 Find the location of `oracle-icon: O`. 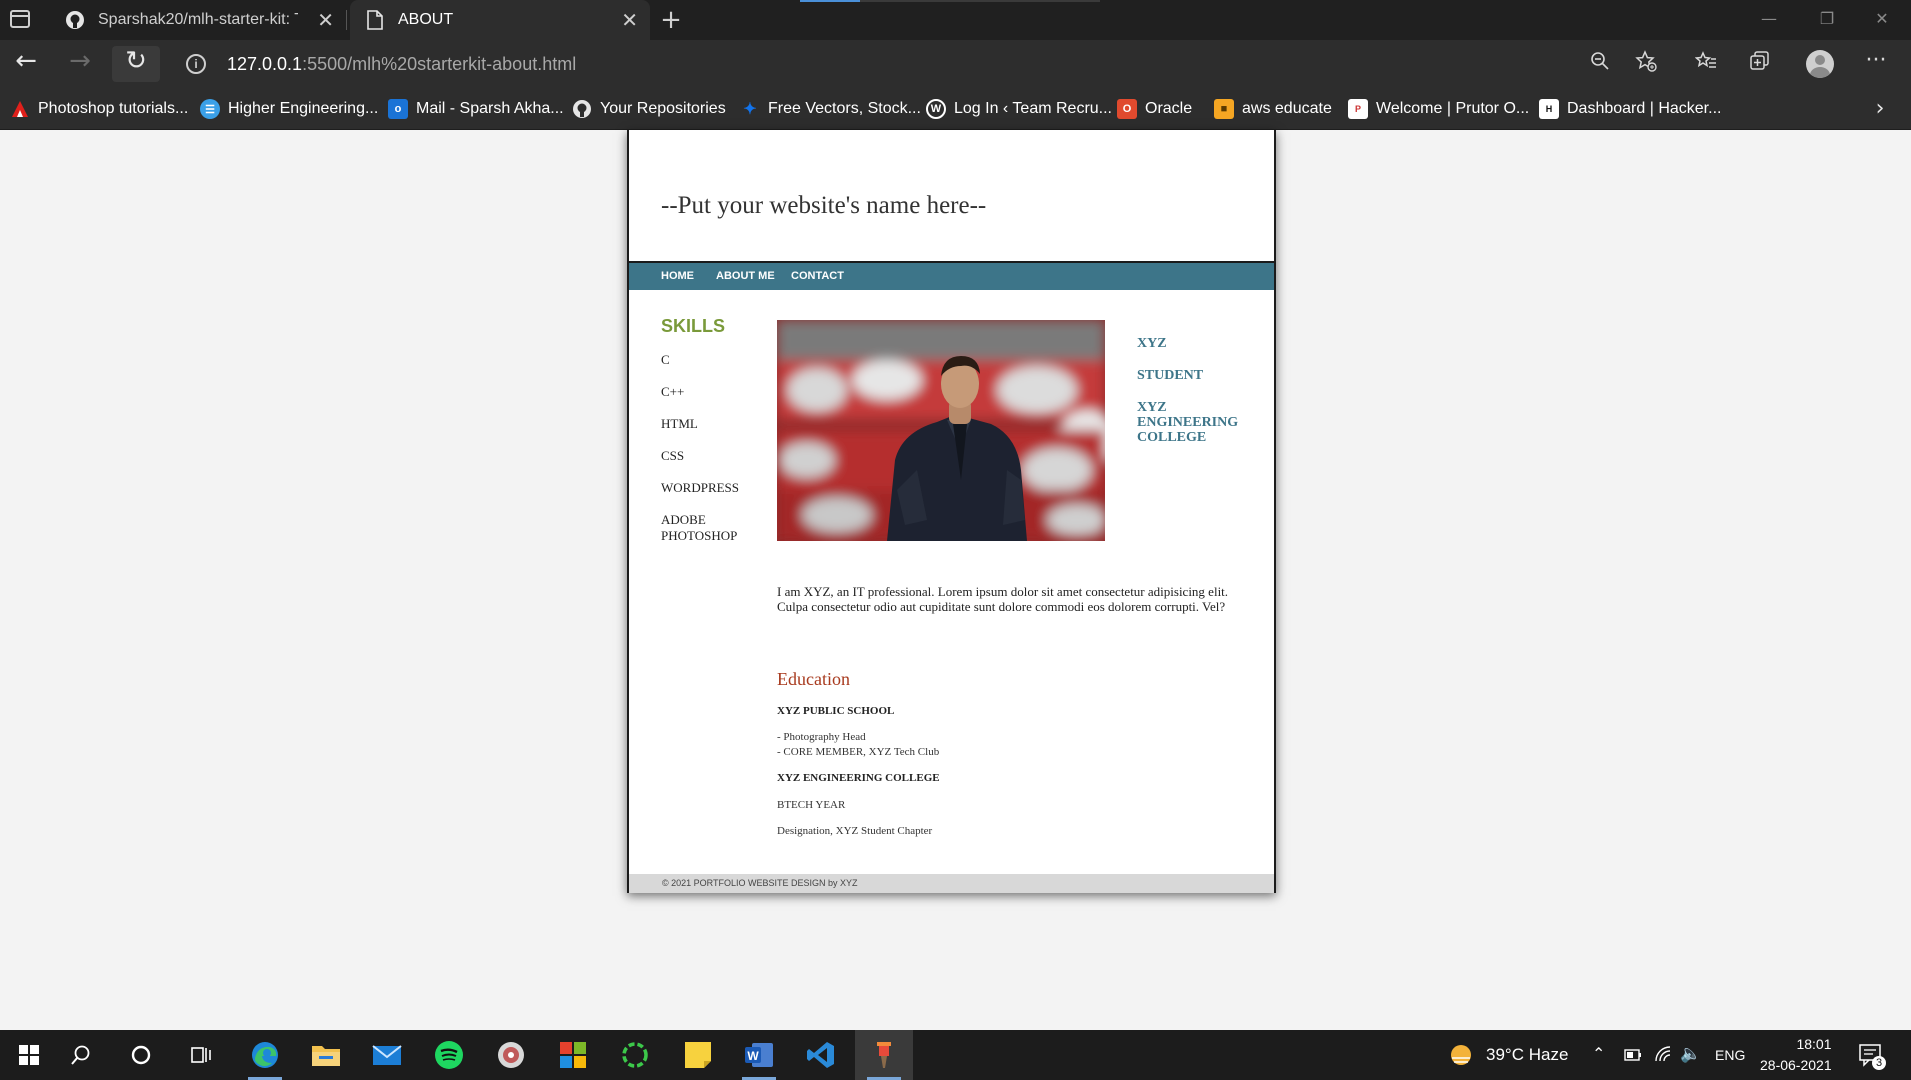

oracle-icon: O is located at coordinates (1127, 109).